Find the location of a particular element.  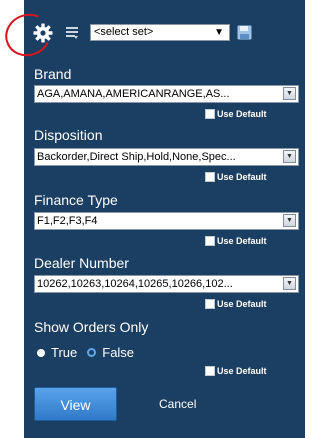

finance-type-value: F1,F2,F3,F4 is located at coordinates (67, 221).